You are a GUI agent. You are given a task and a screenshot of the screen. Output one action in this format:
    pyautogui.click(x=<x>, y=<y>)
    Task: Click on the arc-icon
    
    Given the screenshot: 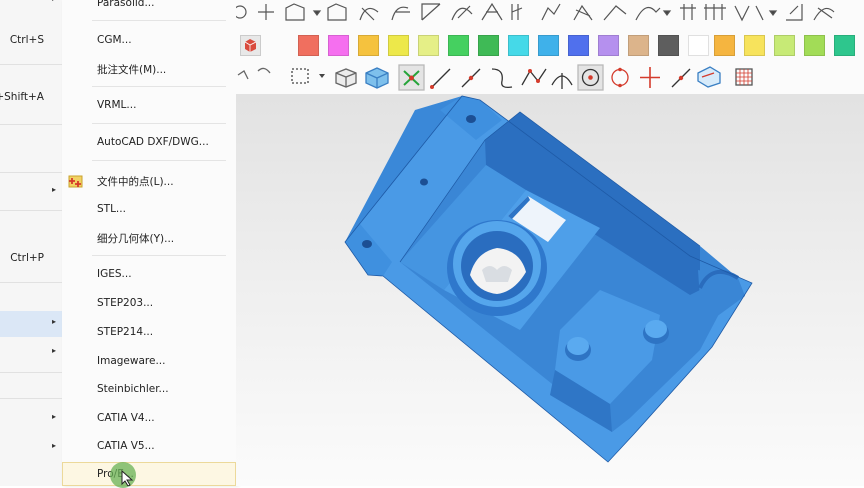 What is the action you would take?
    pyautogui.click(x=562, y=81)
    